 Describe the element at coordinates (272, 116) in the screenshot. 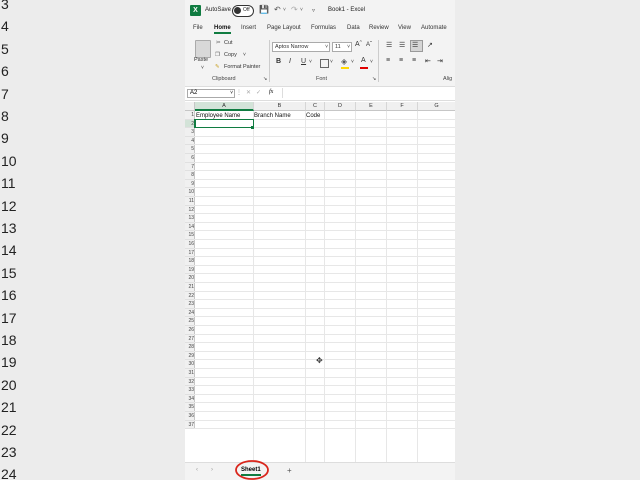

I see `cell-b1: Branch Name` at that location.